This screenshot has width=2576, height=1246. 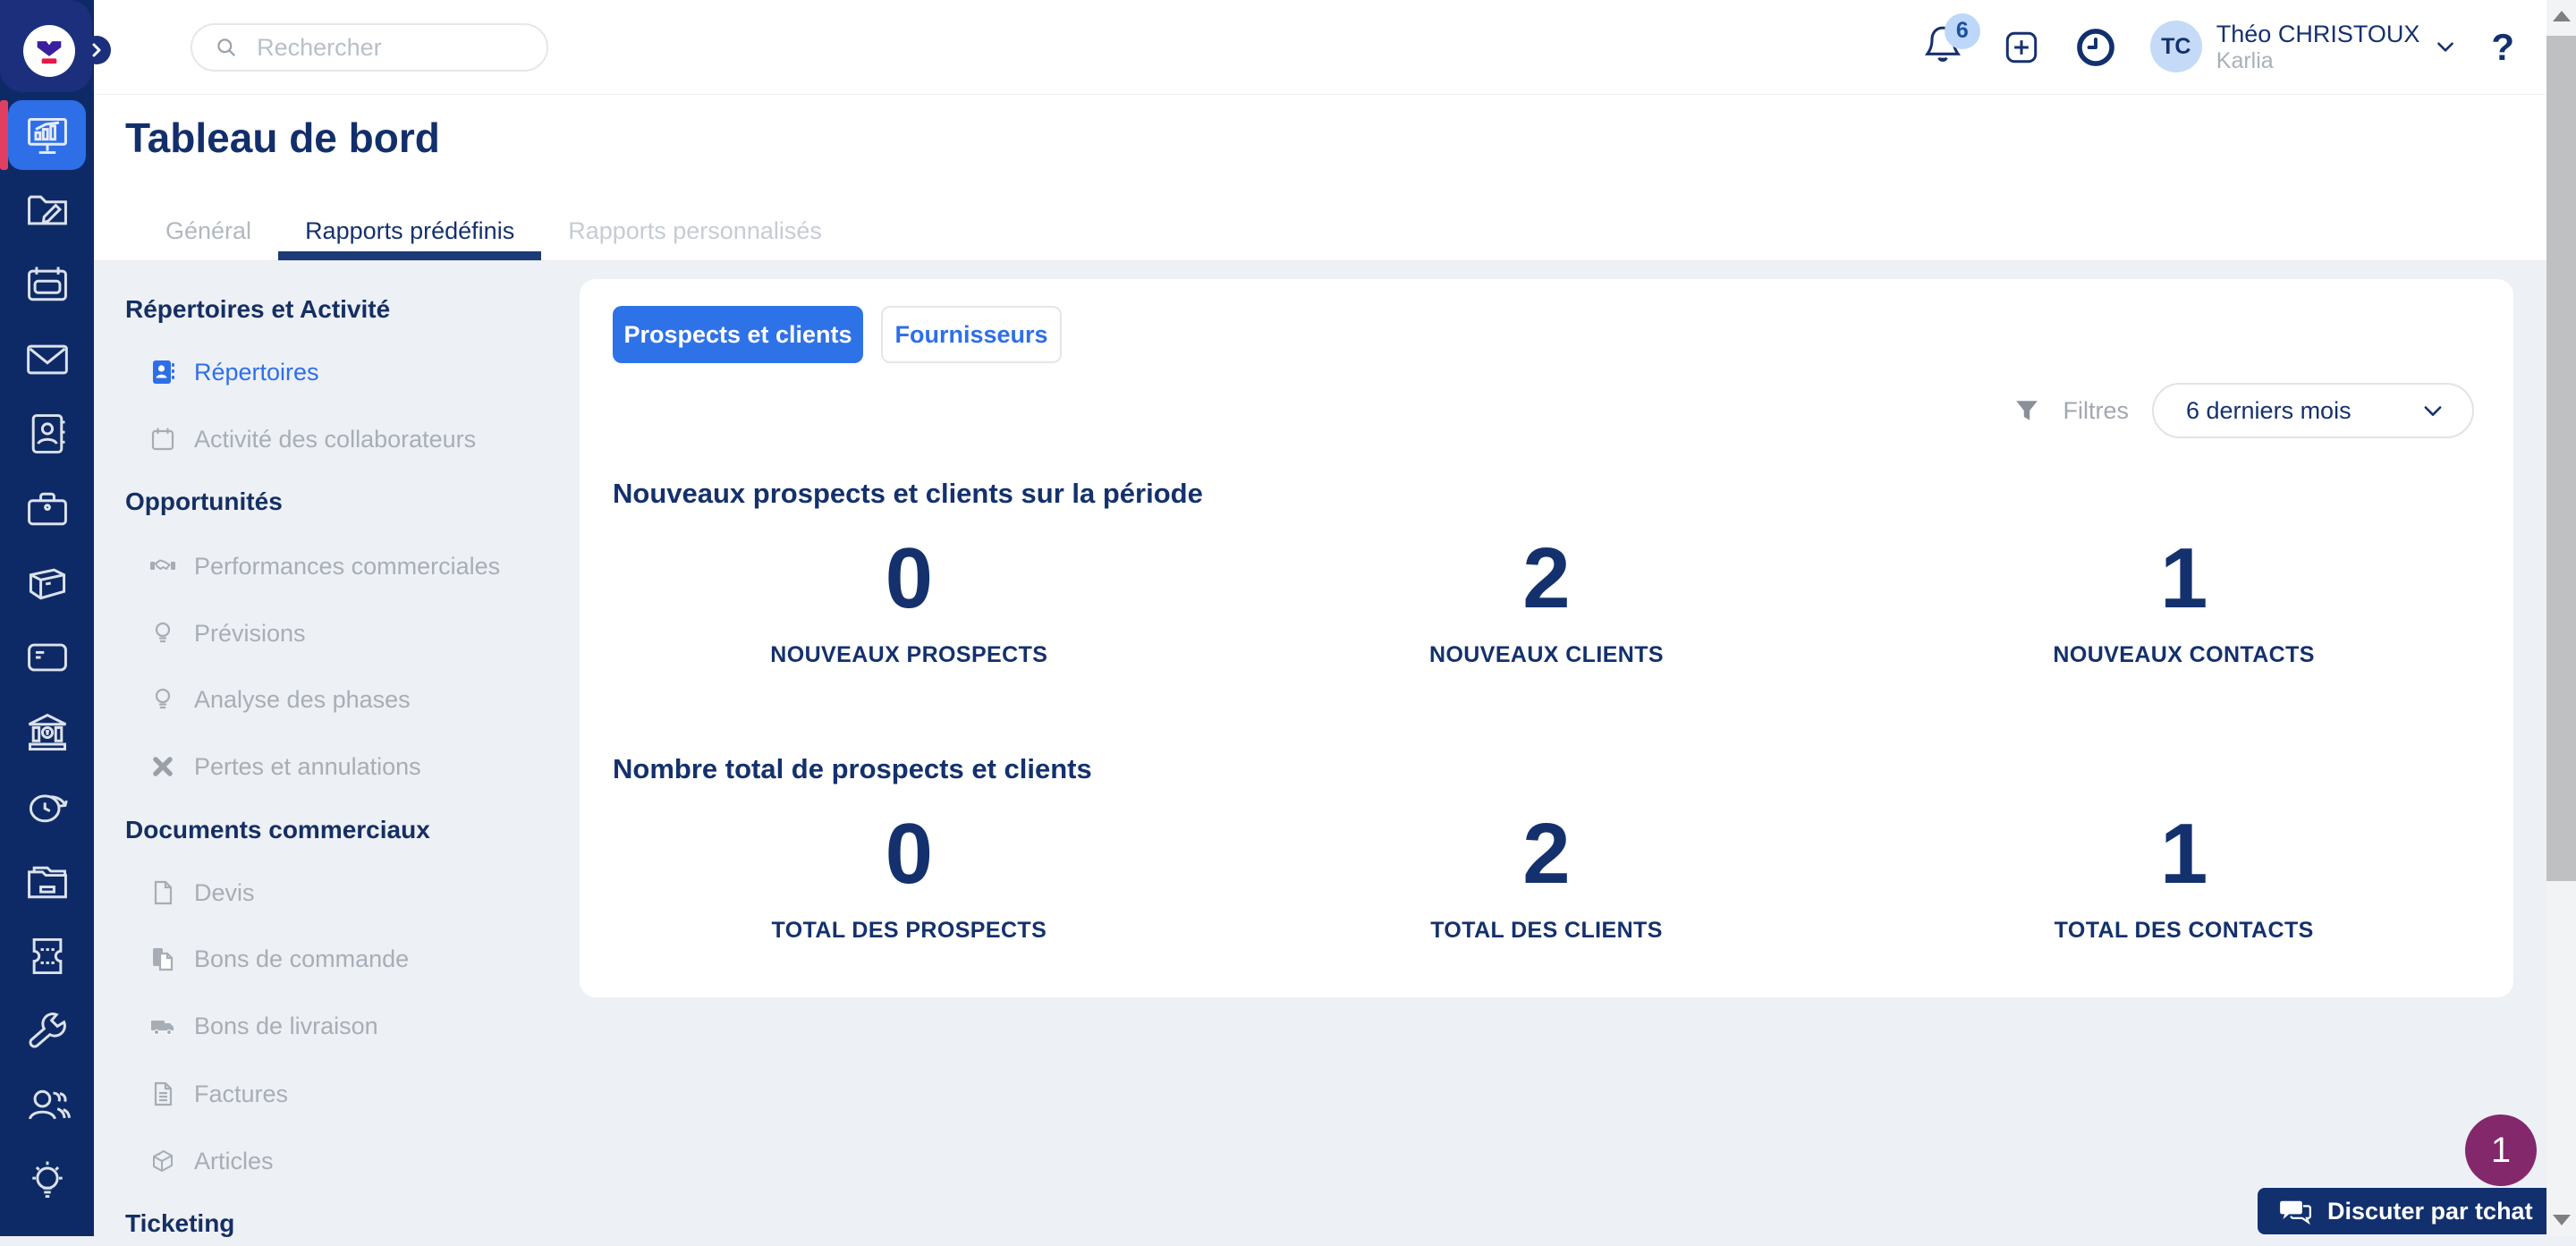 I want to click on stat-new-clients: 2 NOUVEAUX CLIENTS, so click(x=1547, y=599).